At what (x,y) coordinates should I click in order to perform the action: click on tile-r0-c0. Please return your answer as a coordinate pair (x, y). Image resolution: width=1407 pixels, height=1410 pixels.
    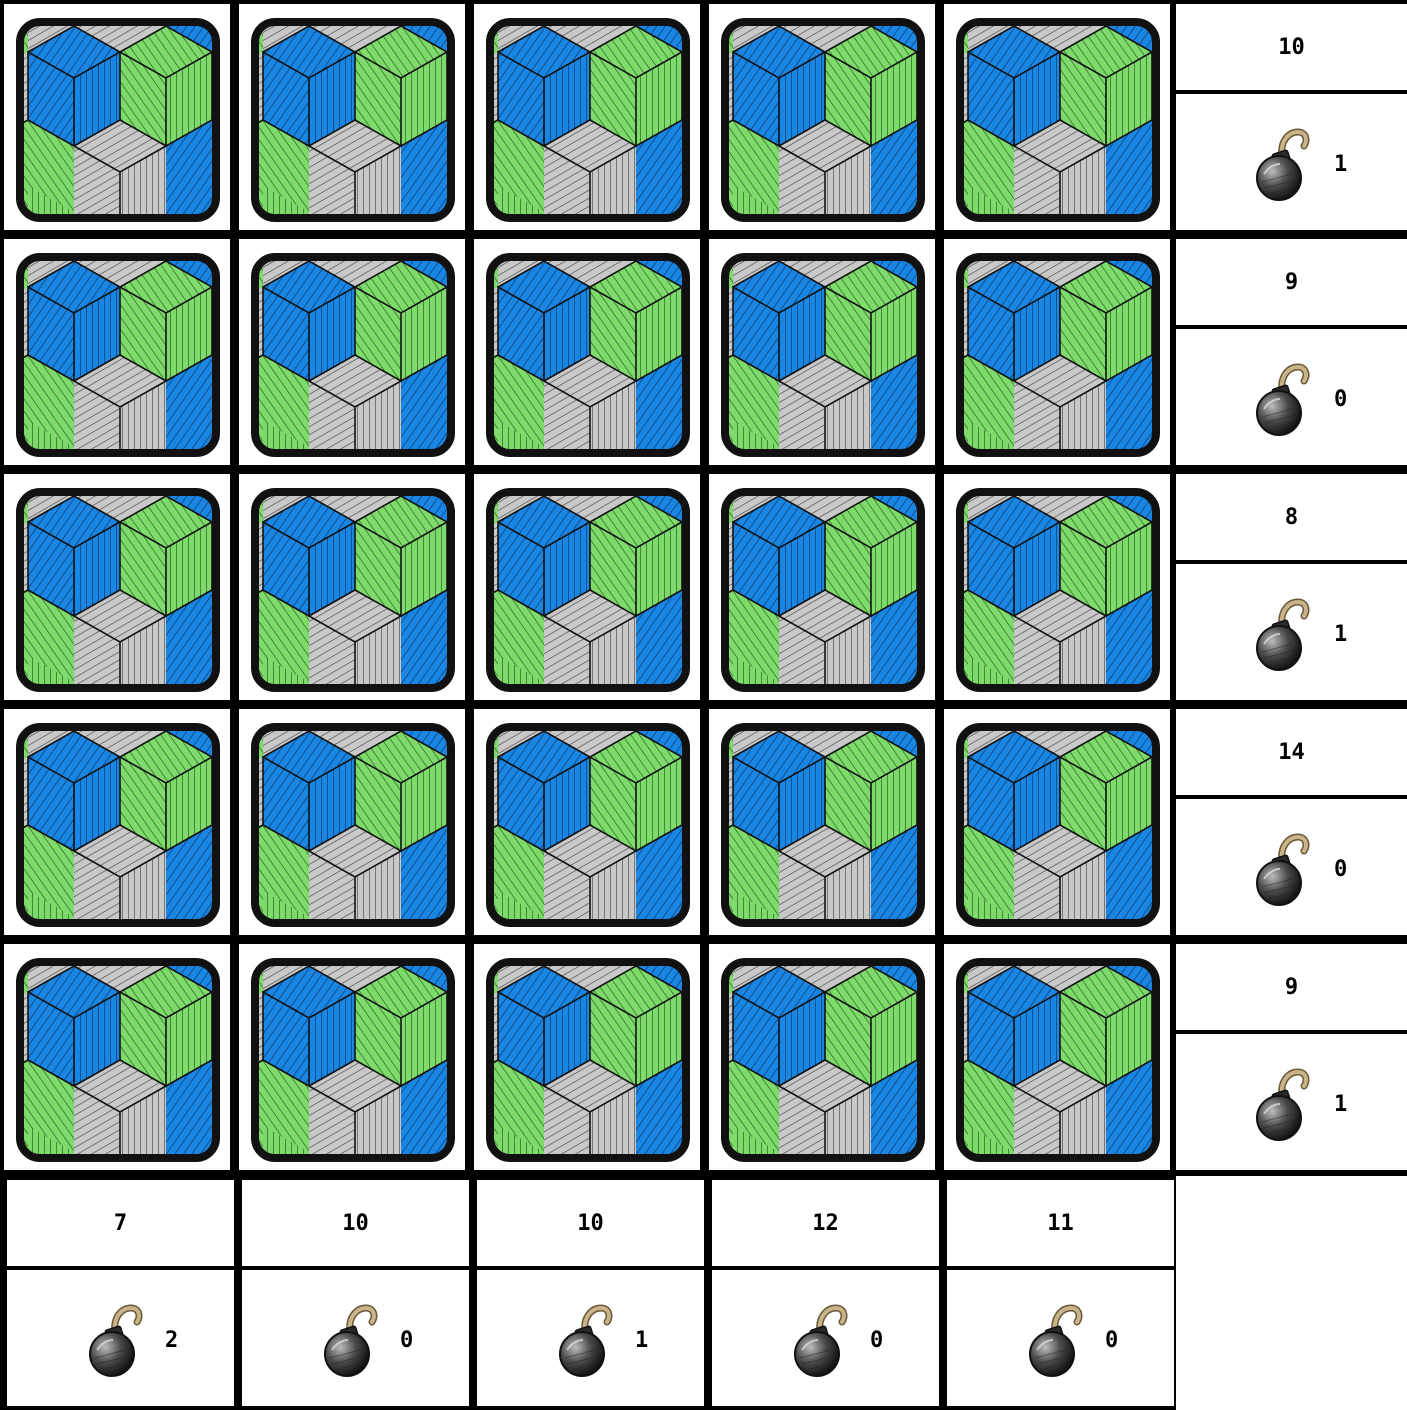
    Looking at the image, I should click on (117, 117).